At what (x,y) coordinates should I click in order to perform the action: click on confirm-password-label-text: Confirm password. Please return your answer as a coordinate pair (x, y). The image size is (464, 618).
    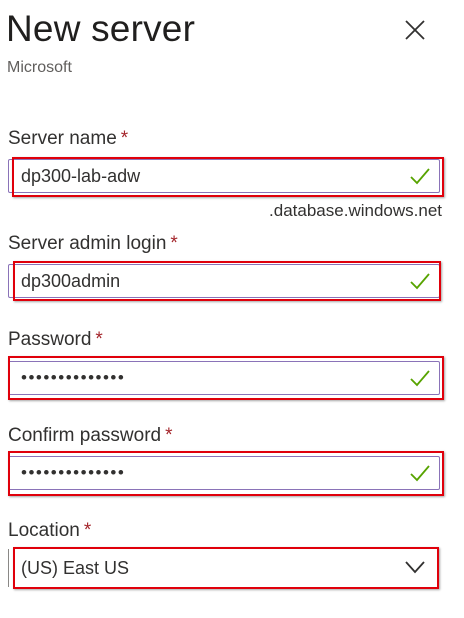
    Looking at the image, I should click on (85, 435).